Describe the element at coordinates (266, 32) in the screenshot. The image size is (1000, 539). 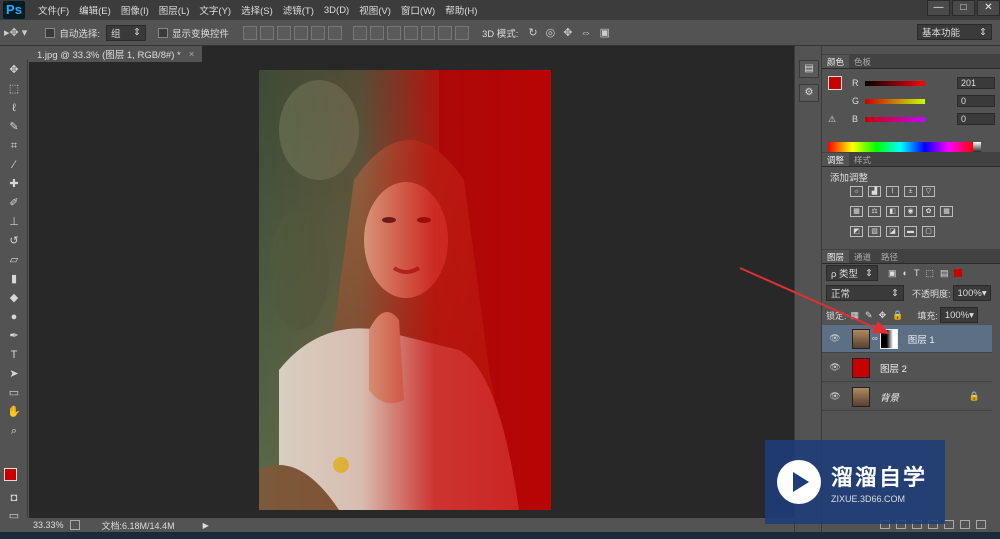
I see `align-vcenter-icon` at that location.